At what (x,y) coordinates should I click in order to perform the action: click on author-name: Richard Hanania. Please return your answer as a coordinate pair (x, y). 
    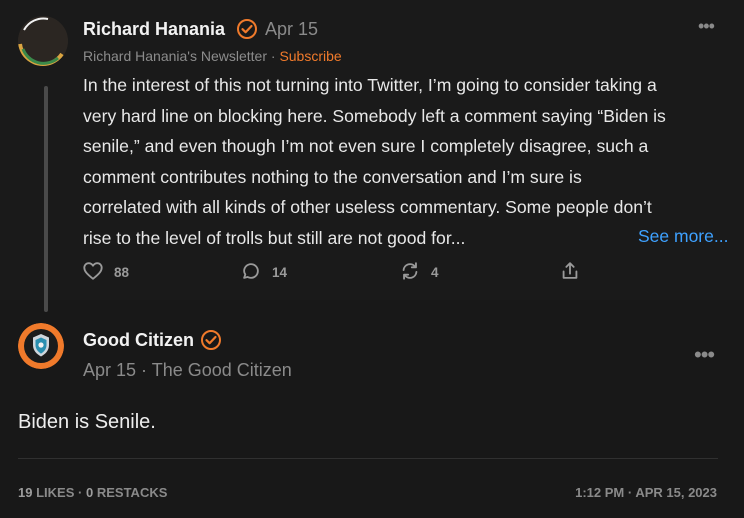
    Looking at the image, I should click on (154, 29).